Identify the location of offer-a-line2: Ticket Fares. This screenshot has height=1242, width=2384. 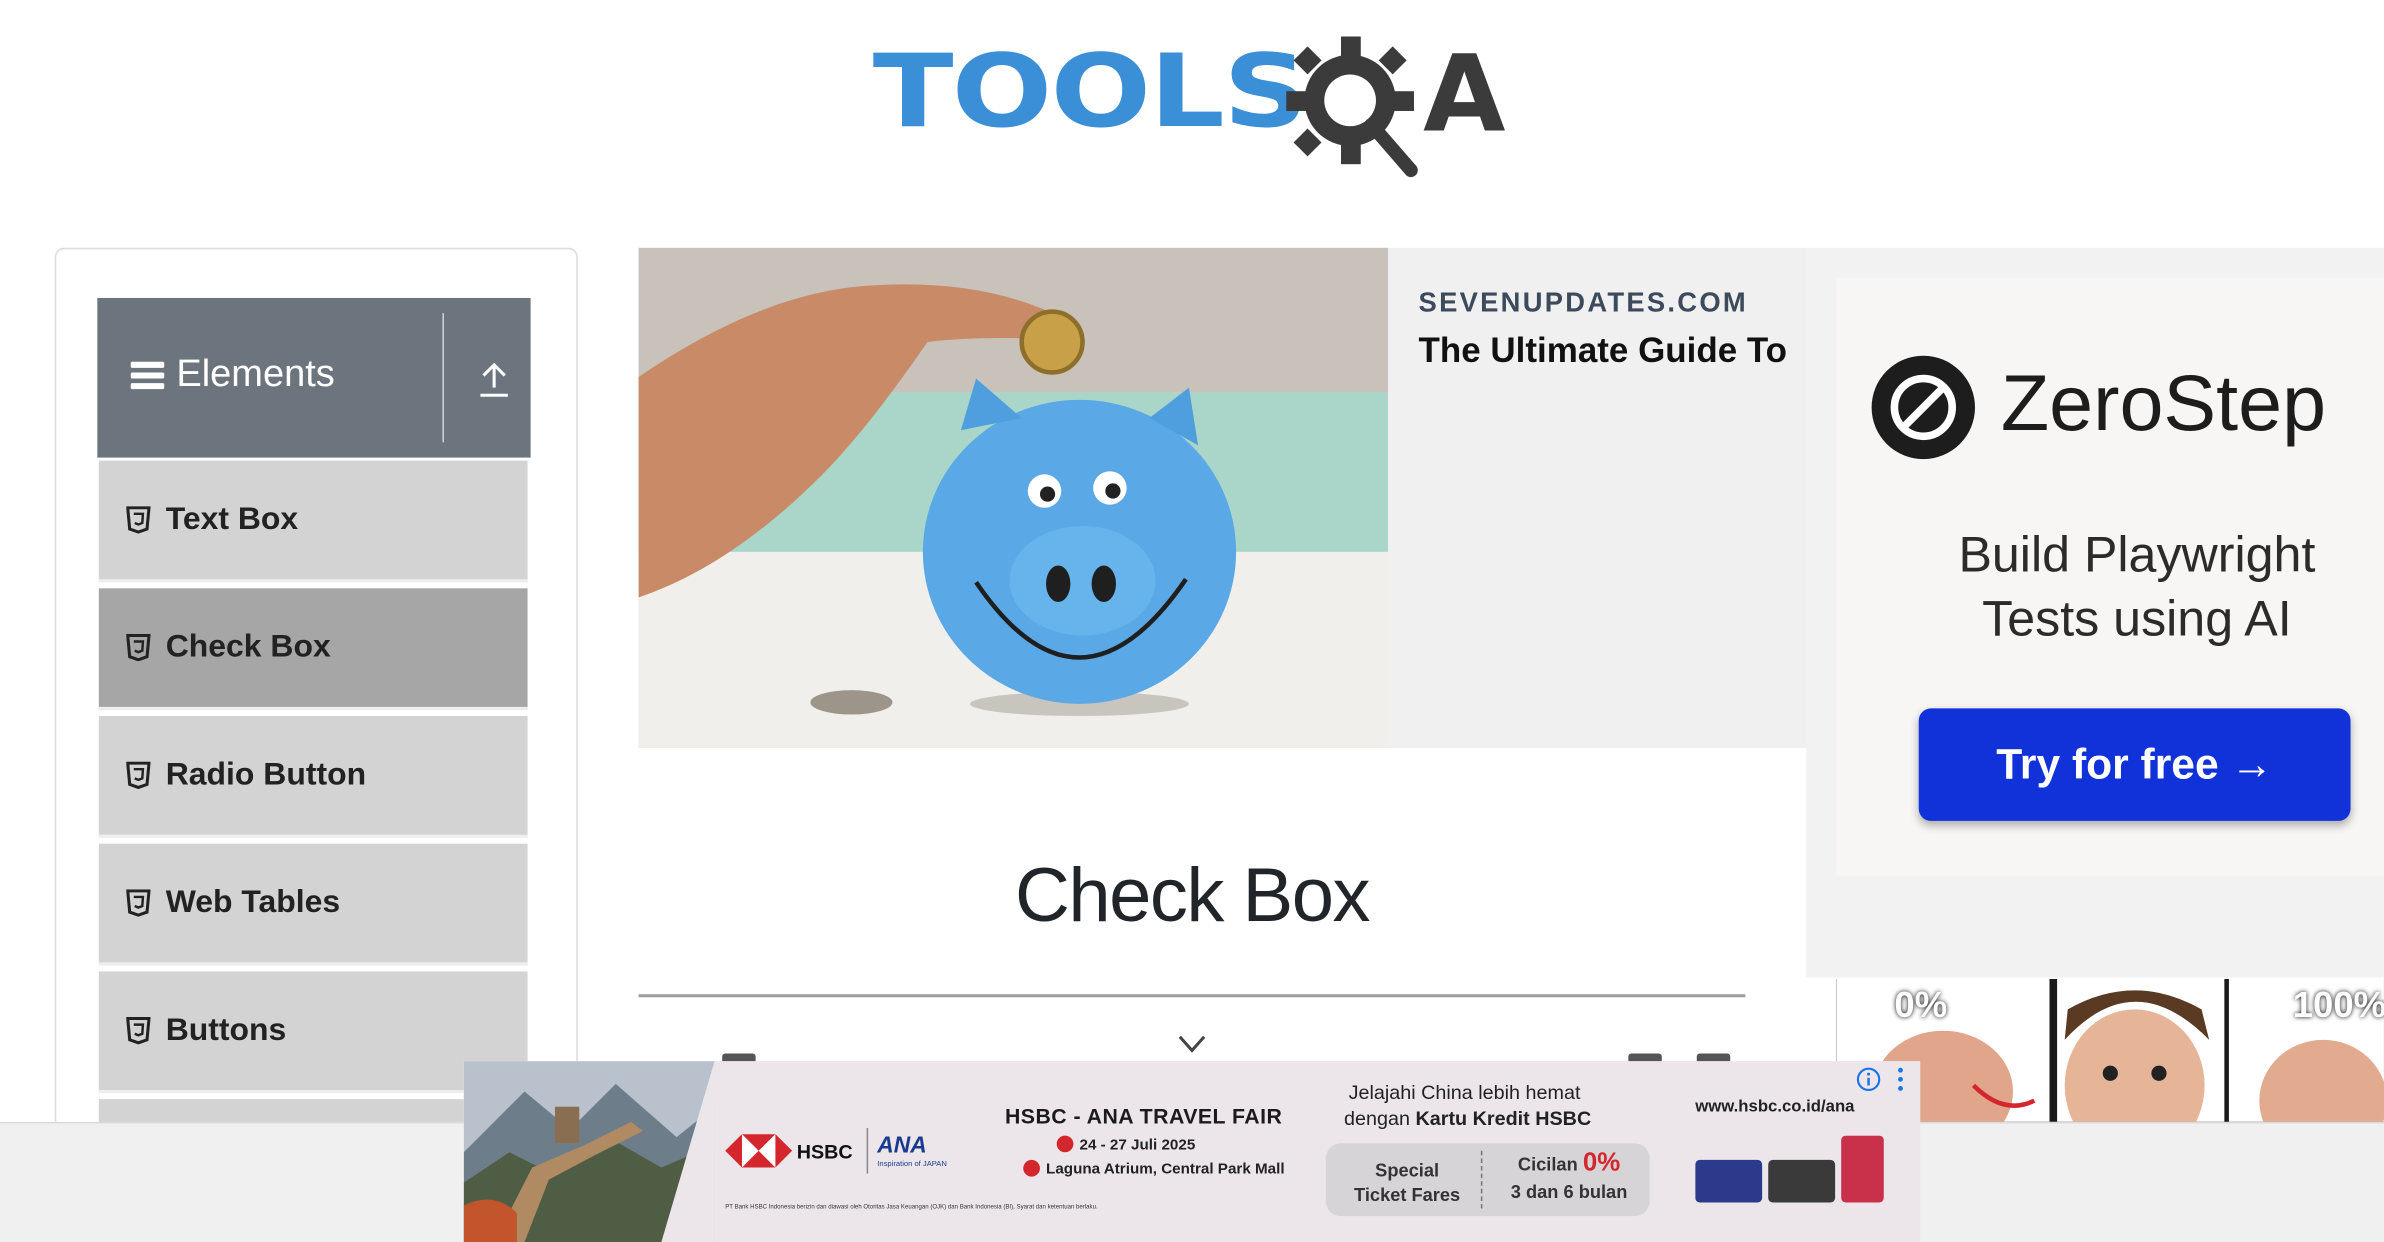
(1407, 1195).